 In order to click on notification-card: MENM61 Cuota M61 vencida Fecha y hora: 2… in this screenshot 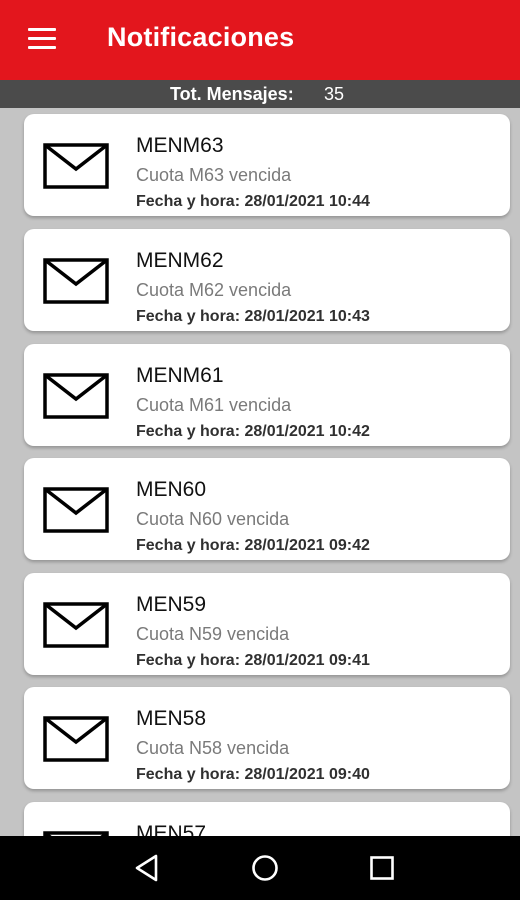, I will do `click(267, 395)`.